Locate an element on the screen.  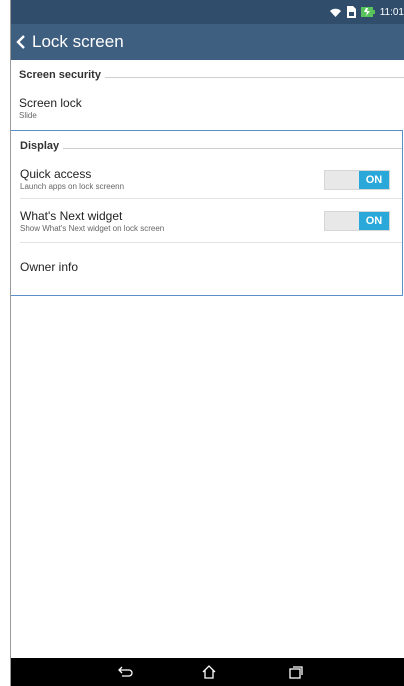
pref-summary: Show What's Next widget on lock screen is located at coordinates (92, 228).